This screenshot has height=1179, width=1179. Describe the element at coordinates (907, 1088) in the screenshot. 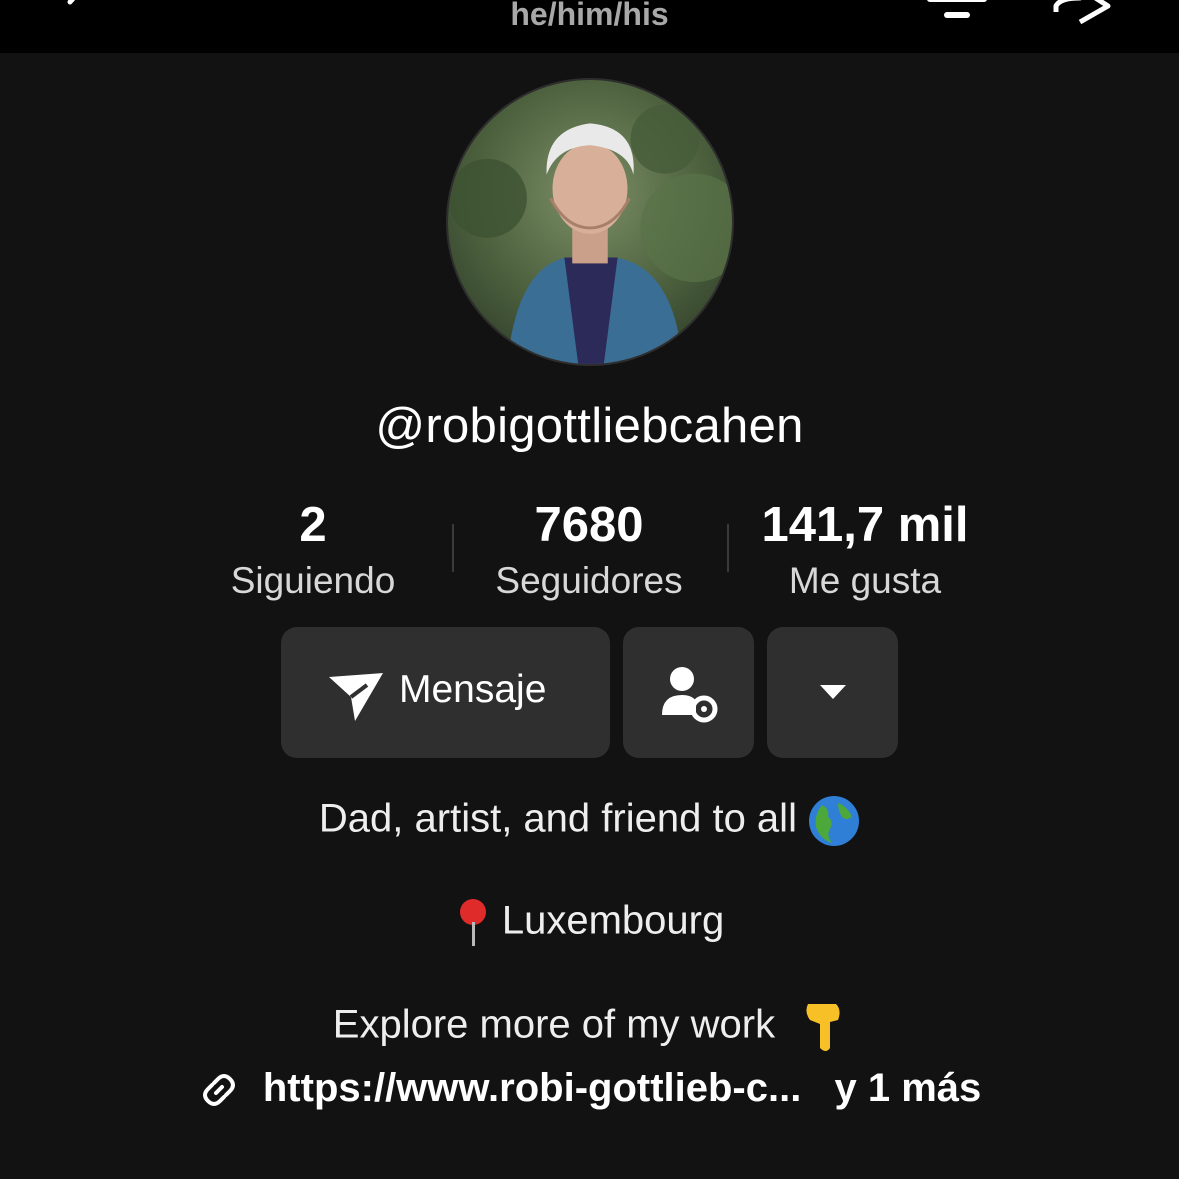

I see `link-more: y 1 más` at that location.